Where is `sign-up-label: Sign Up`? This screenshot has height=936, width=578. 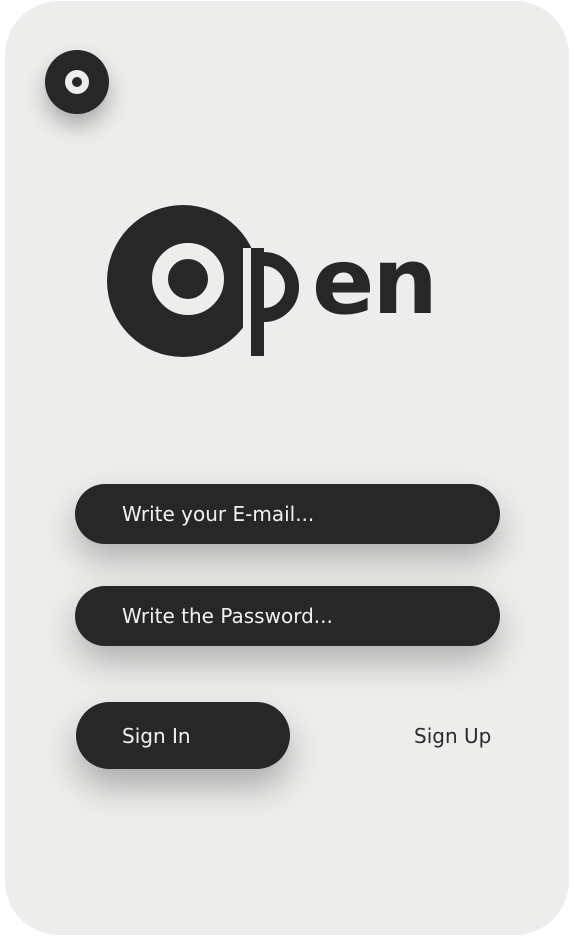 sign-up-label: Sign Up is located at coordinates (453, 736).